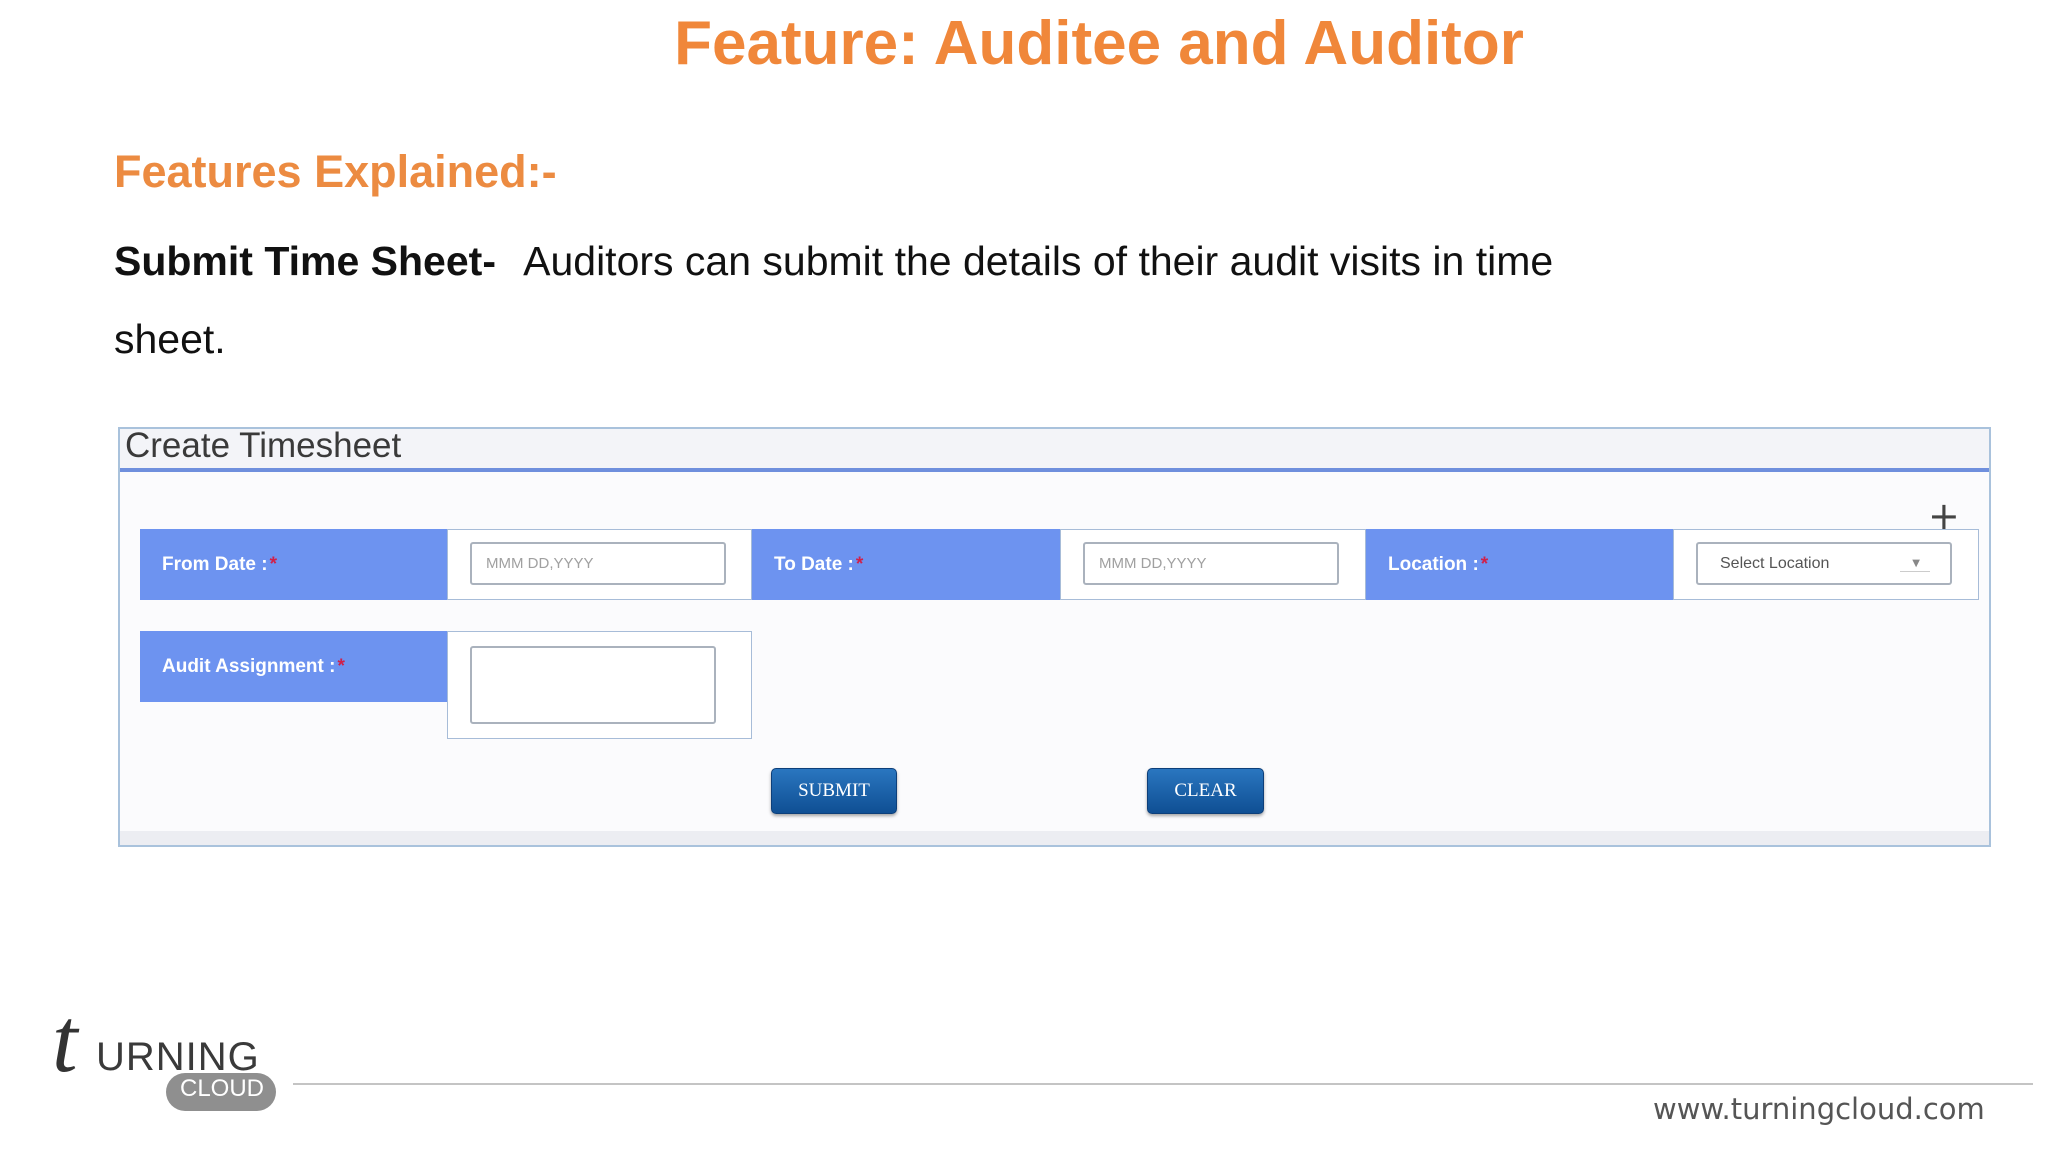 The width and height of the screenshot is (2048, 1152). Describe the element at coordinates (65, 1040) in the screenshot. I see `logo-letter: t` at that location.